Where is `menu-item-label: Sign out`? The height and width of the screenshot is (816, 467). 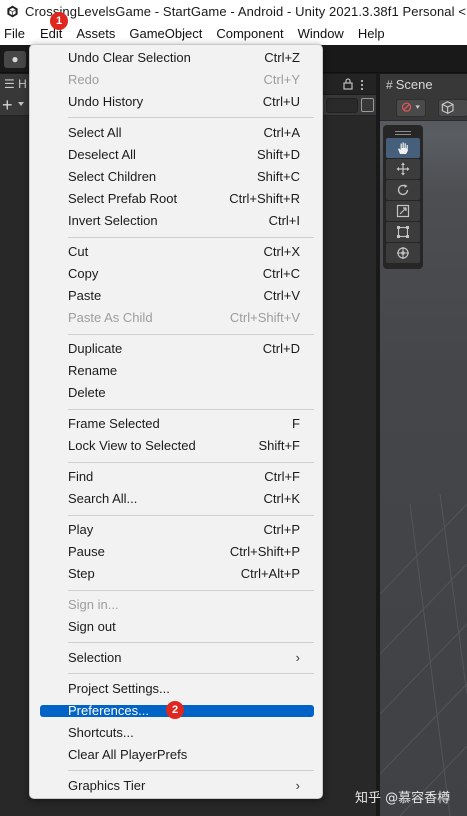 menu-item-label: Sign out is located at coordinates (92, 626).